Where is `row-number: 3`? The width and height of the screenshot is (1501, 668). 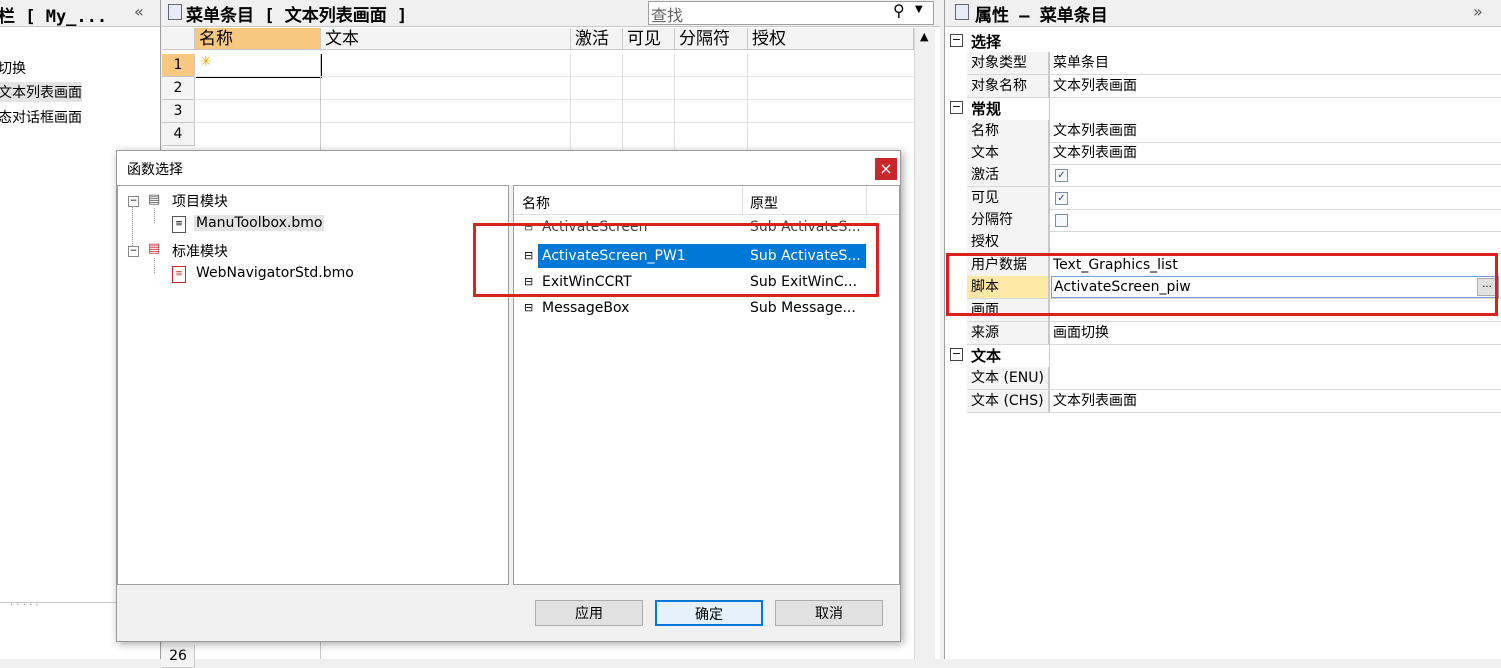 row-number: 3 is located at coordinates (178, 111).